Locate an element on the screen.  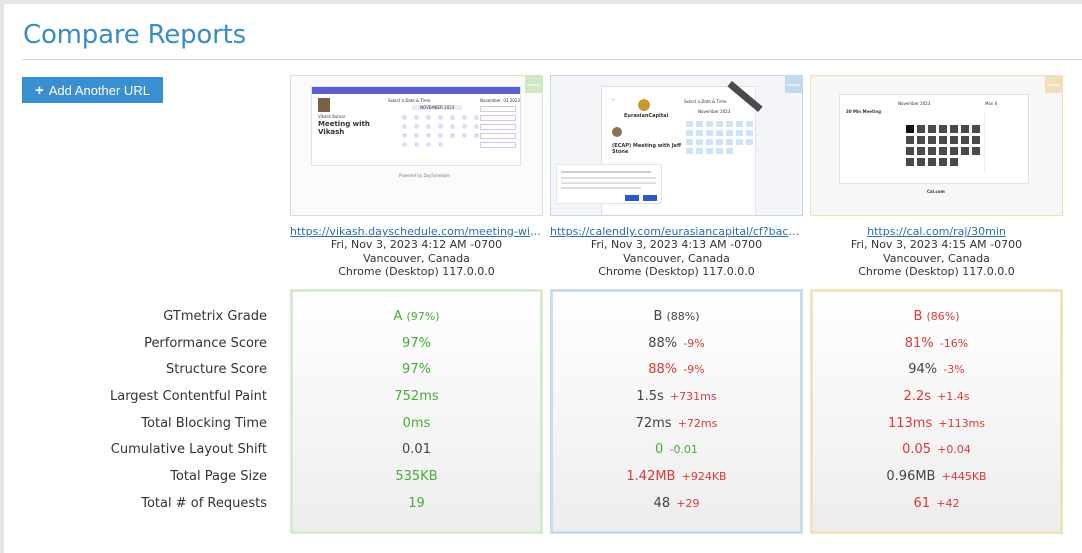
report-2-page-size: 1.42MB +924KB is located at coordinates (676, 477).